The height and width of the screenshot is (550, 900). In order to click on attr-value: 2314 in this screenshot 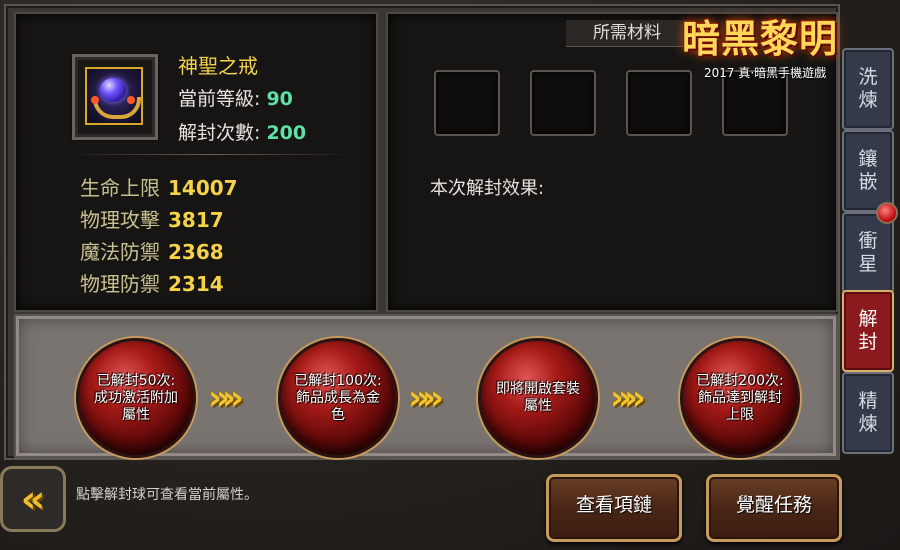, I will do `click(196, 284)`.